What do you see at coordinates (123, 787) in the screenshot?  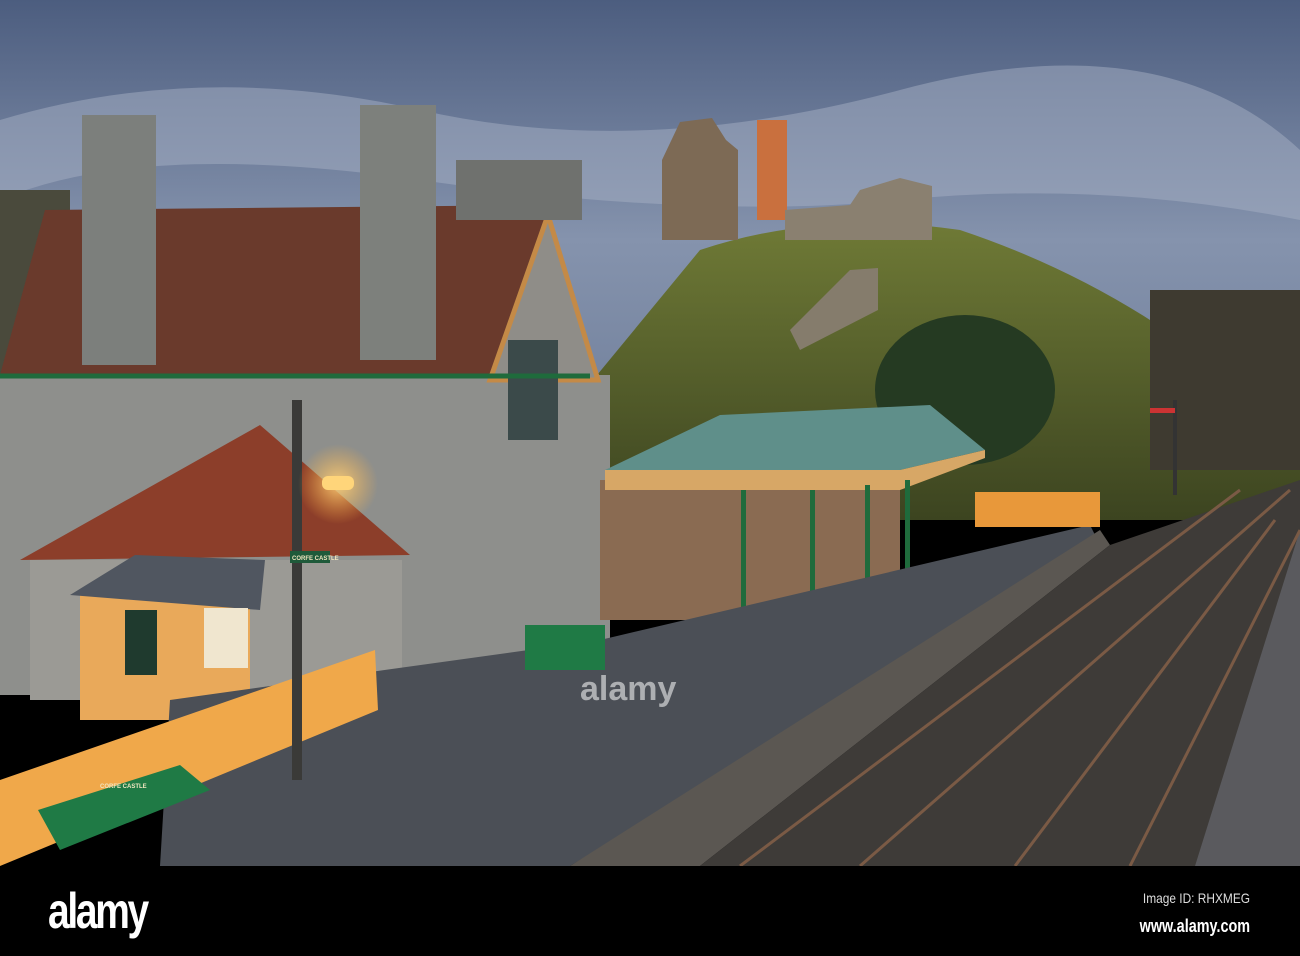 I see `bench-sign: CORFE CASTLE` at bounding box center [123, 787].